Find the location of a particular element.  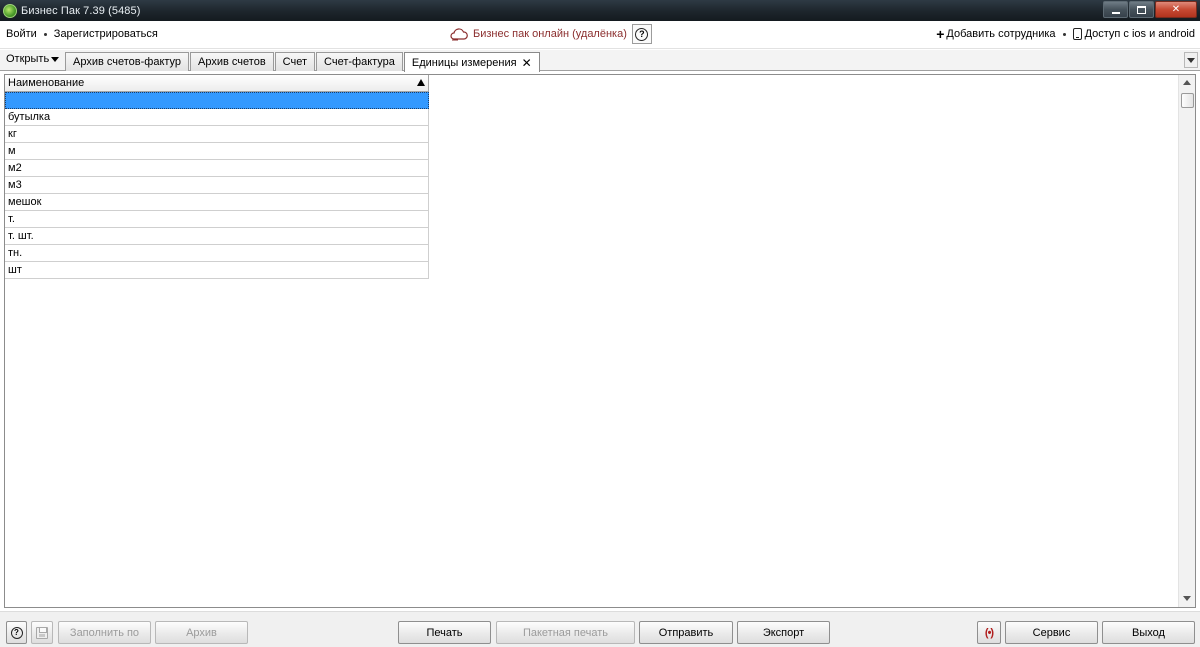

batch-print-label: Пакетная печать is located at coordinates (565, 632).